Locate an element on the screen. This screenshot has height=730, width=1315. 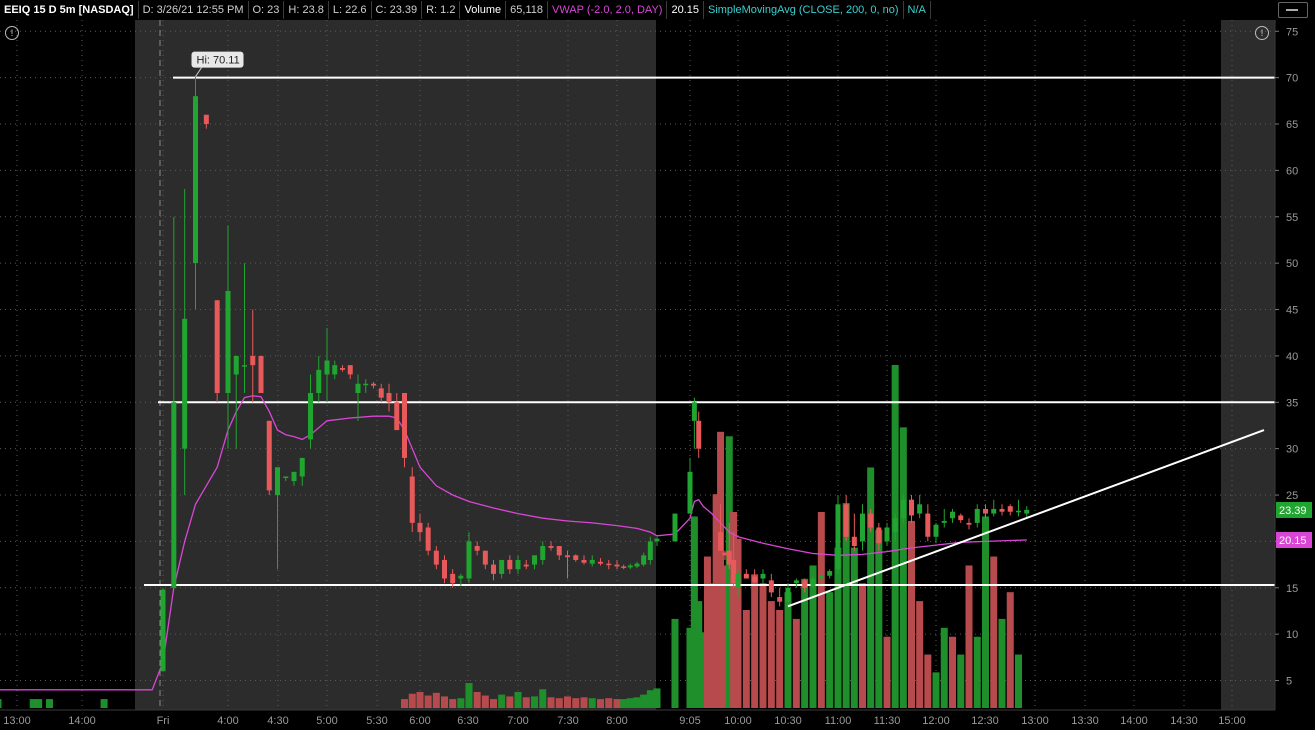
time-axis-bg is located at coordinates (657, 720).